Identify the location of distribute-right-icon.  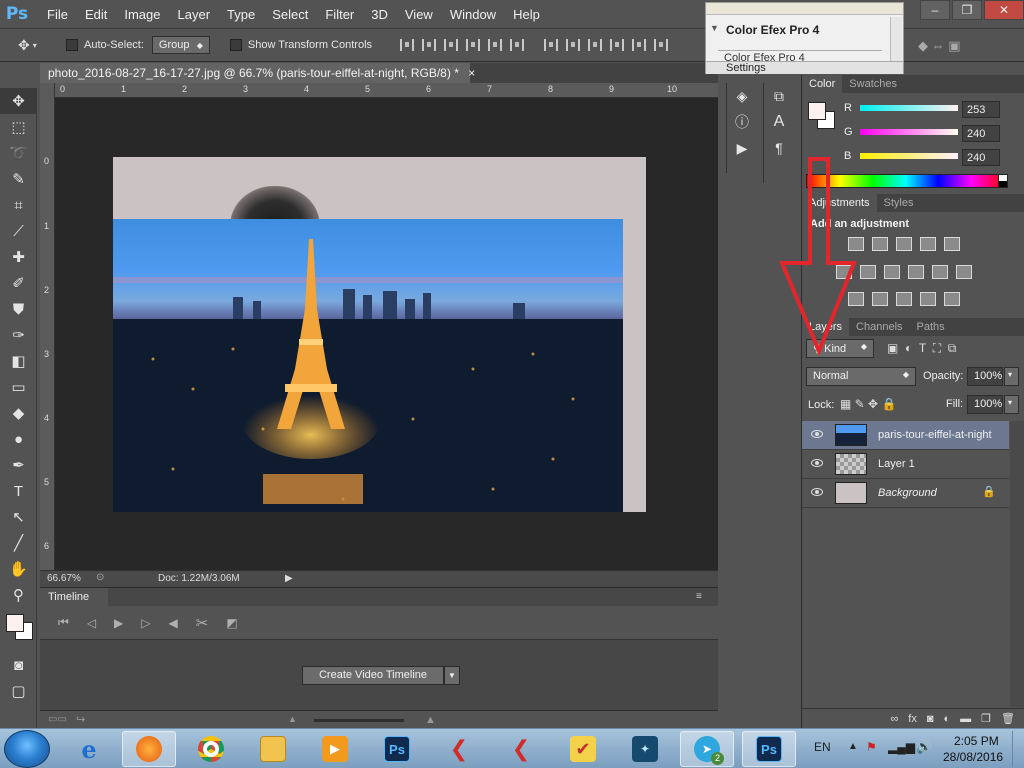
(661, 45).